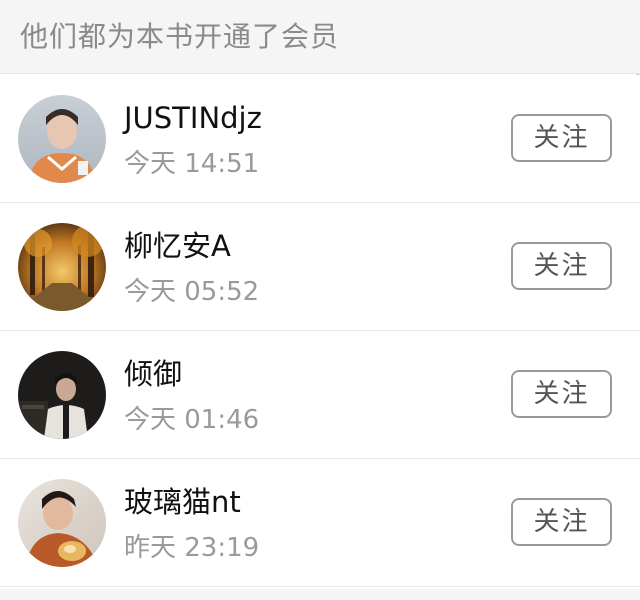 This screenshot has width=640, height=600. I want to click on join-time: 今天 05:52, so click(192, 292).